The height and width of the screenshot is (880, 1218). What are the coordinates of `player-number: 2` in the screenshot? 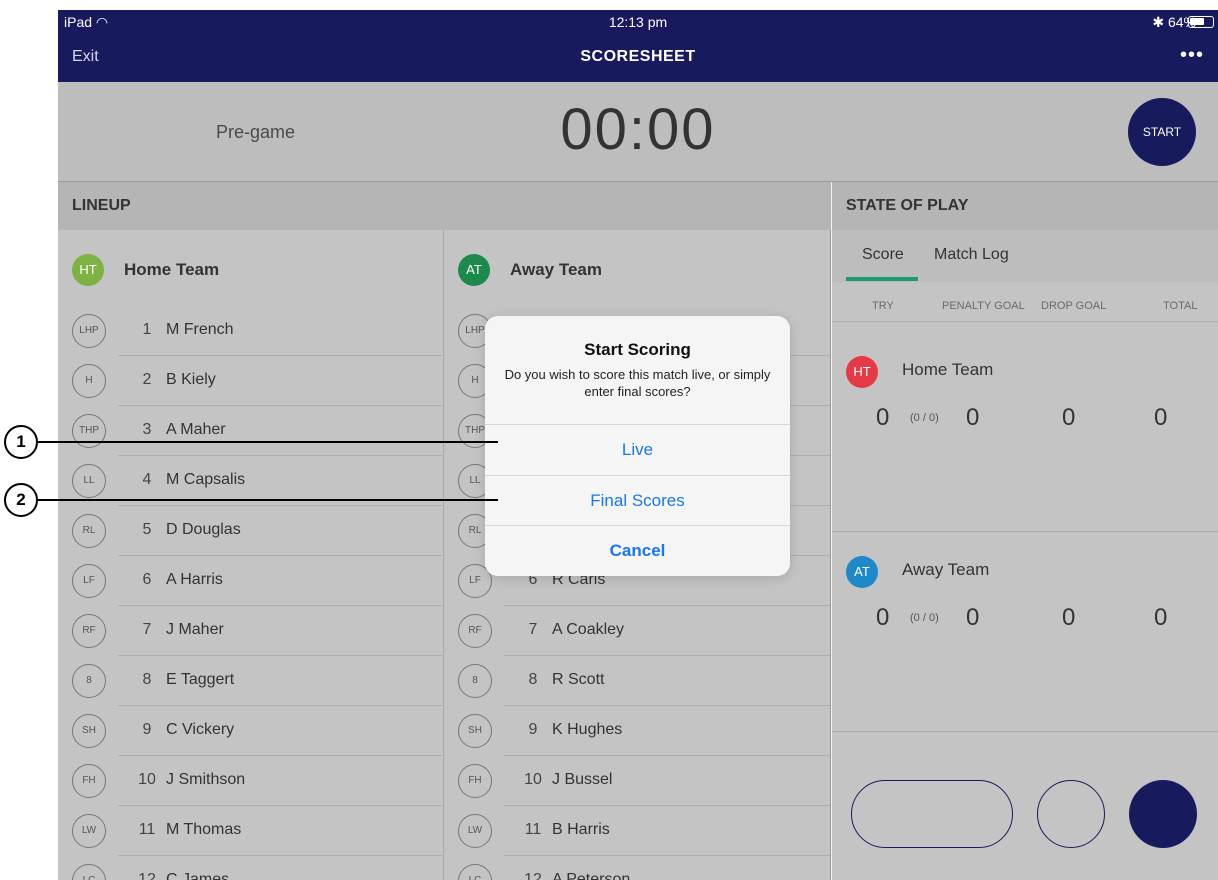 It's located at (147, 379).